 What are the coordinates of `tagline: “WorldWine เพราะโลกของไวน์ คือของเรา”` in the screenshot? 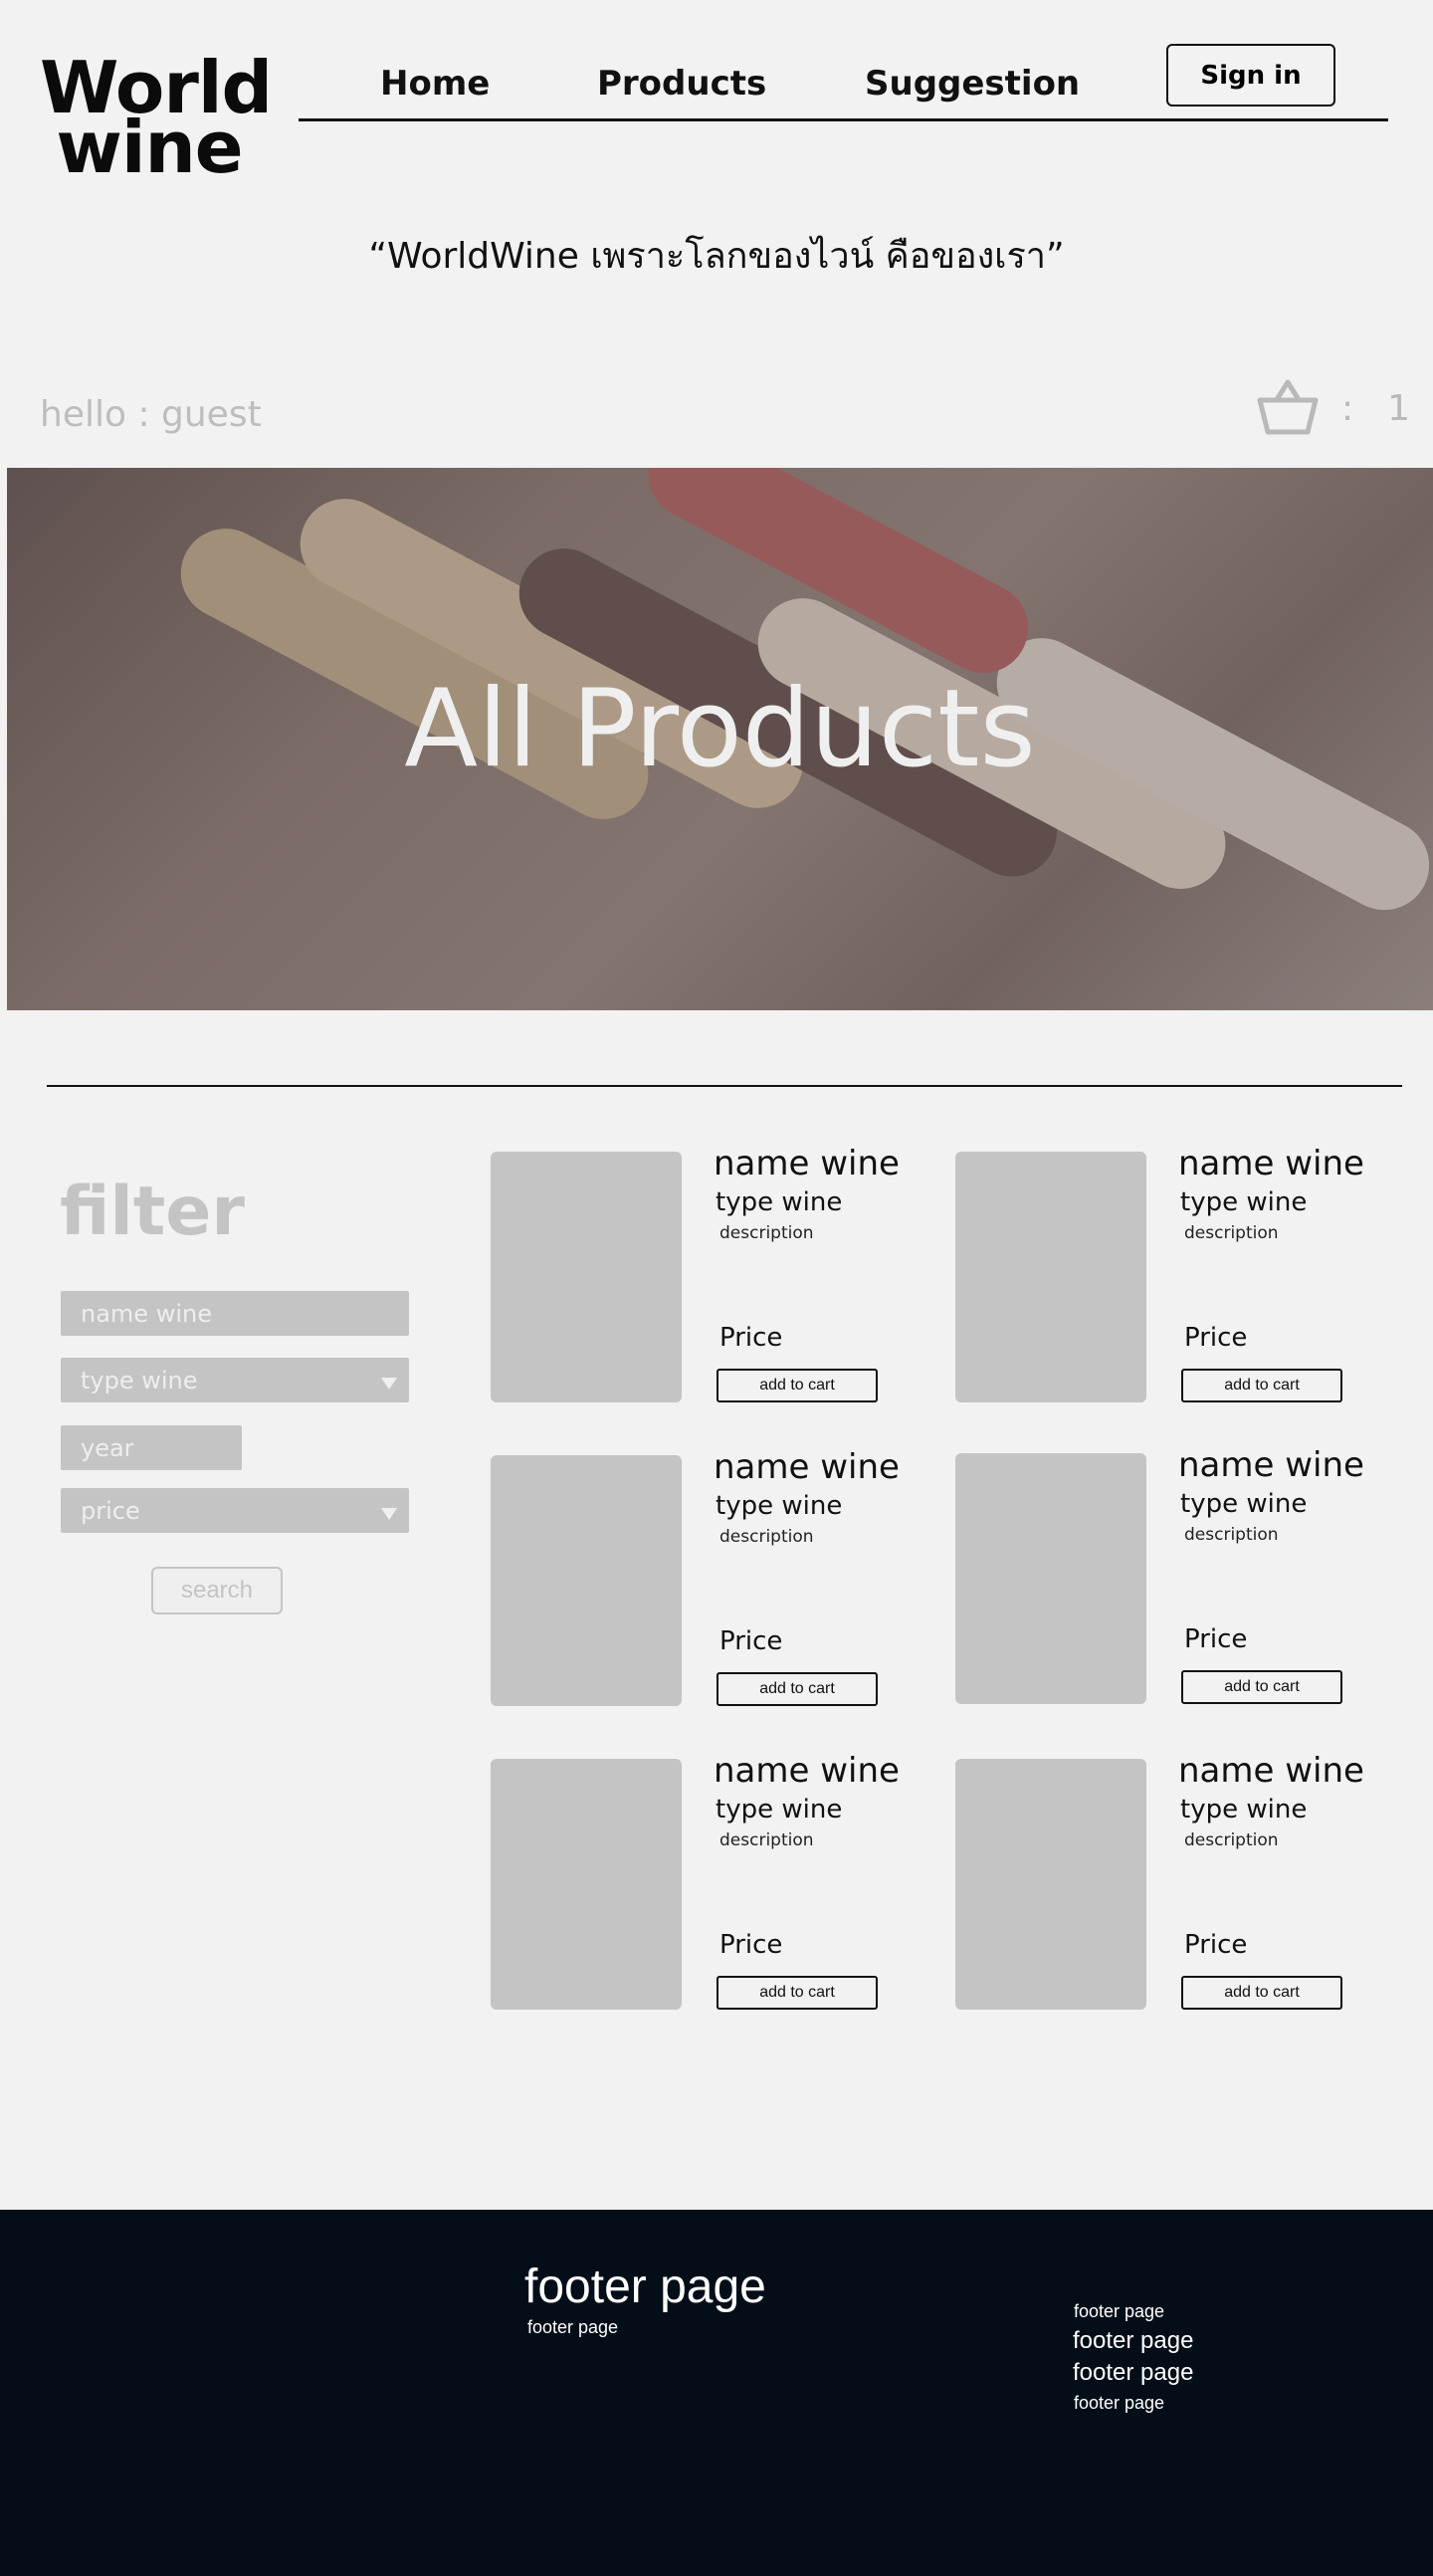 It's located at (716, 256).